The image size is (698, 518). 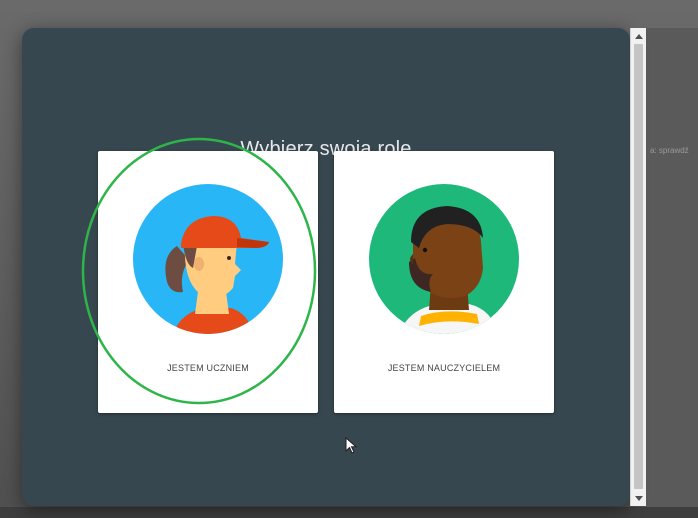 What do you see at coordinates (208, 368) in the screenshot?
I see `student-role-label: JESTEM UCZNIEM` at bounding box center [208, 368].